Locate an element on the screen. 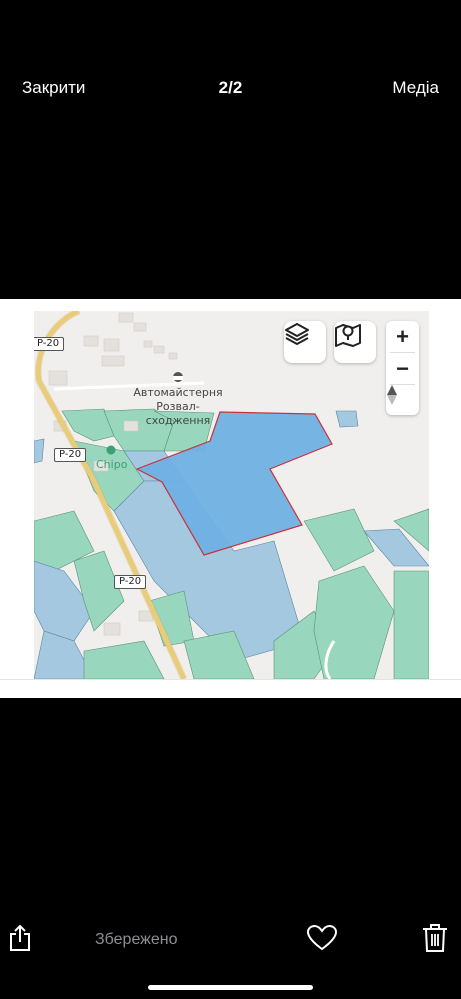 This screenshot has width=461, height=999. share-button is located at coordinates (20, 940).